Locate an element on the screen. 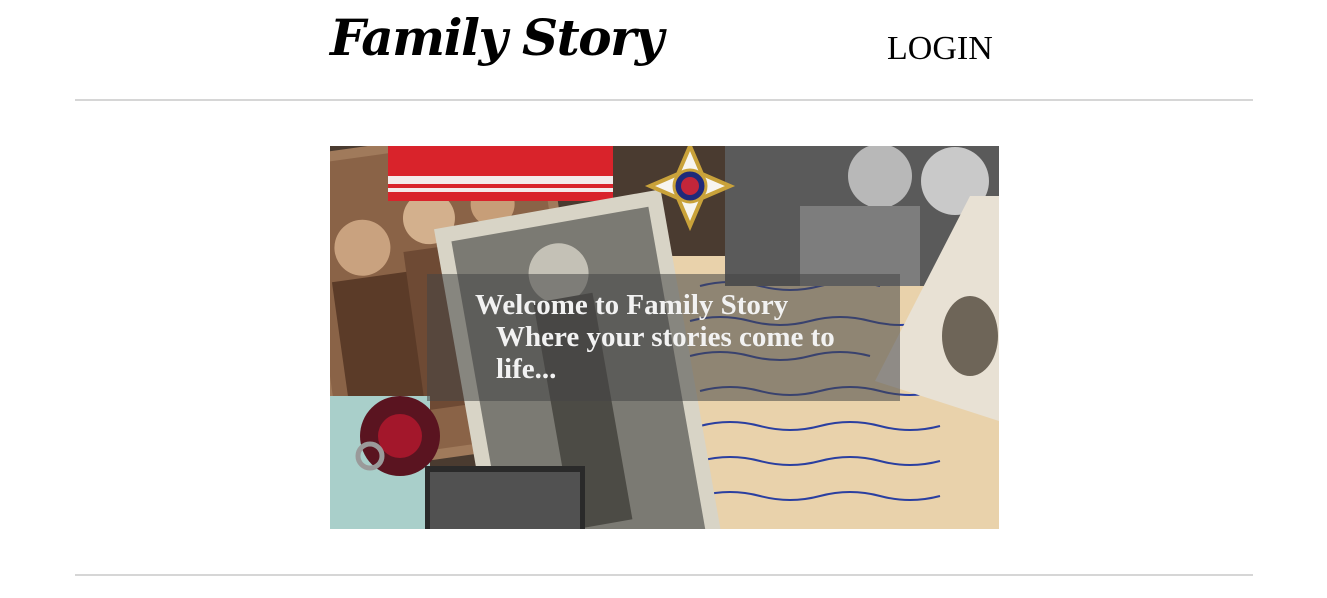  site-logo: Family Story is located at coordinates (497, 37).